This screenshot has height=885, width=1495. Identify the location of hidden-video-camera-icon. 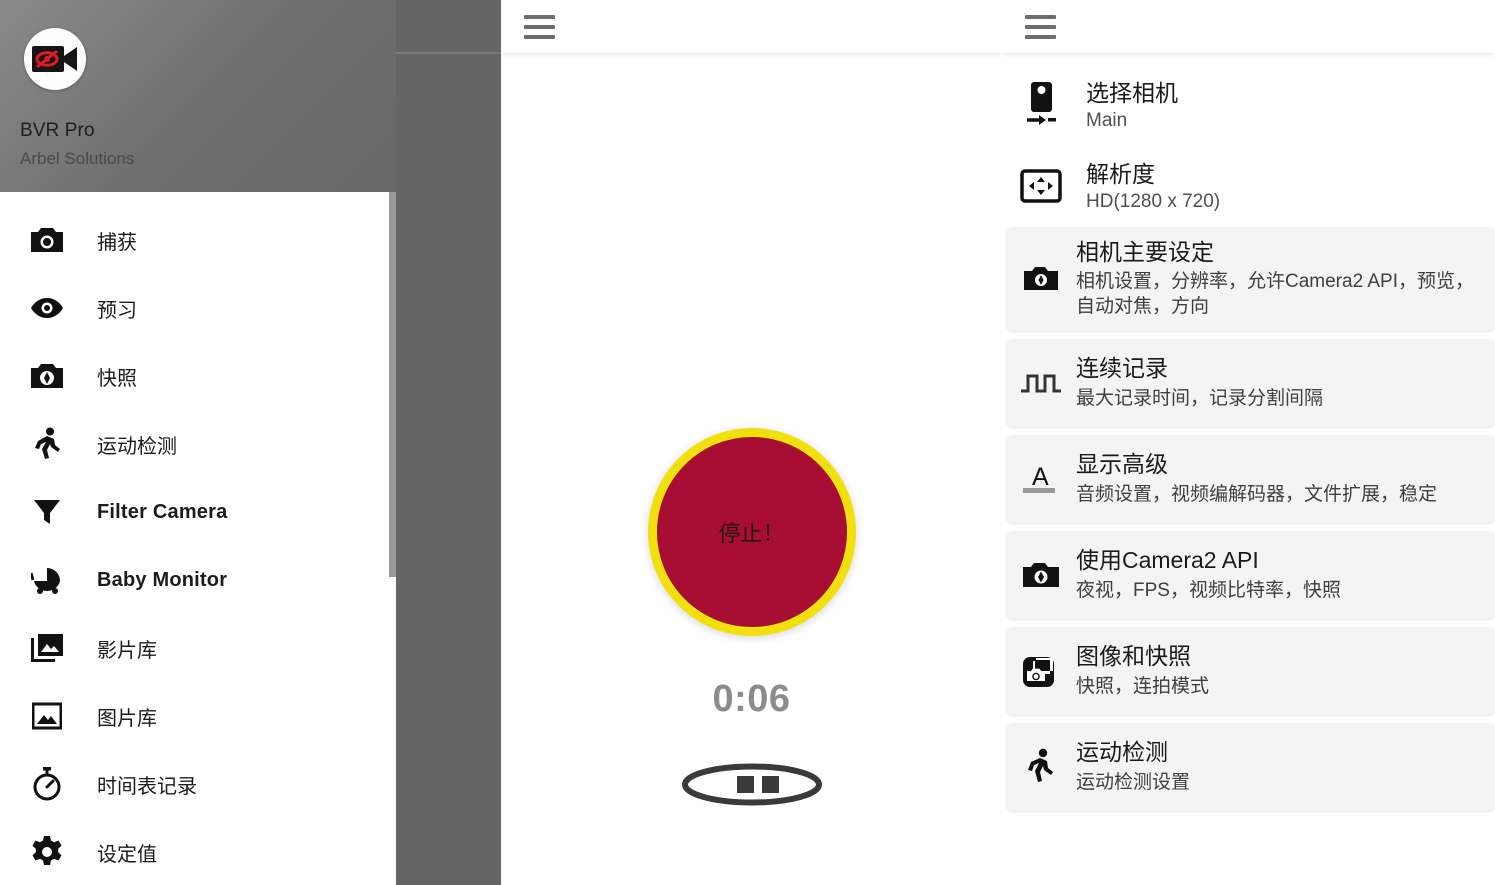
(55, 59).